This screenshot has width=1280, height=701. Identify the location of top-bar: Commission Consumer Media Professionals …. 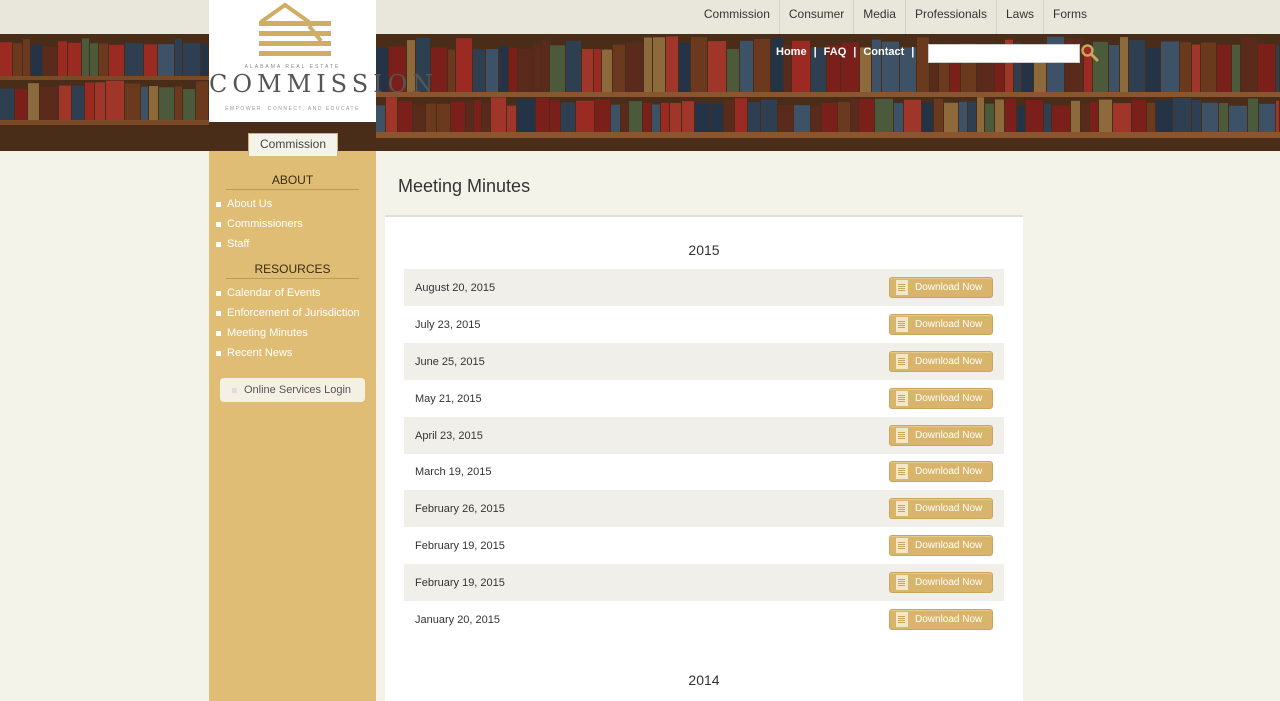
(640, 17).